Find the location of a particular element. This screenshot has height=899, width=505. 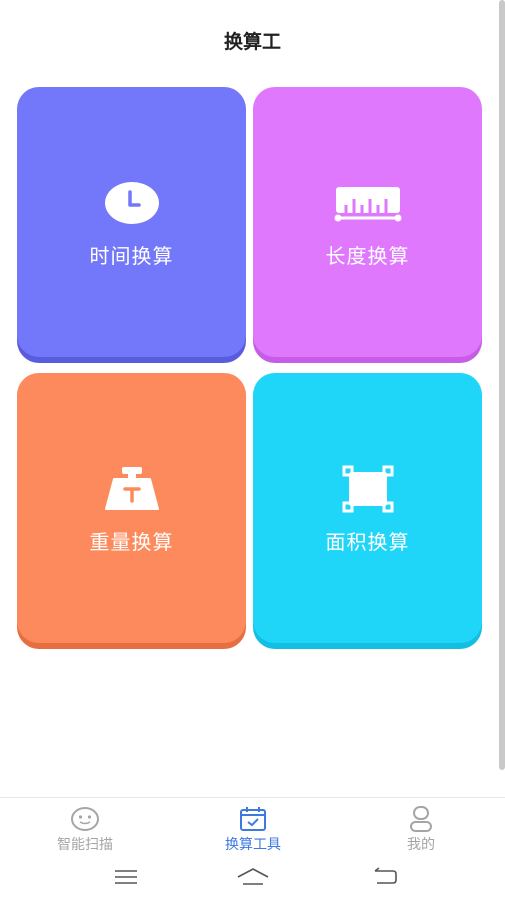

profile-icon is located at coordinates (421, 819).